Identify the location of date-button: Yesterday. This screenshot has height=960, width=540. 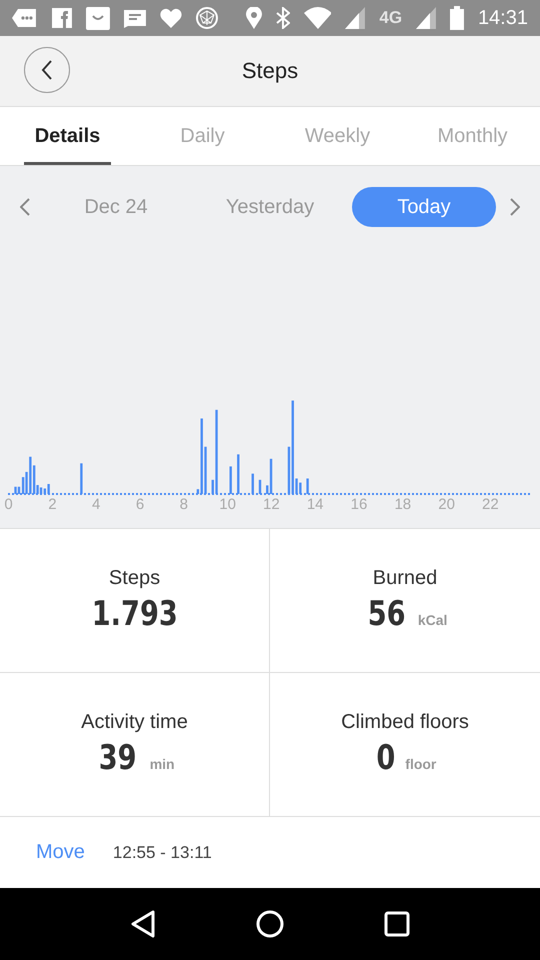
(270, 207).